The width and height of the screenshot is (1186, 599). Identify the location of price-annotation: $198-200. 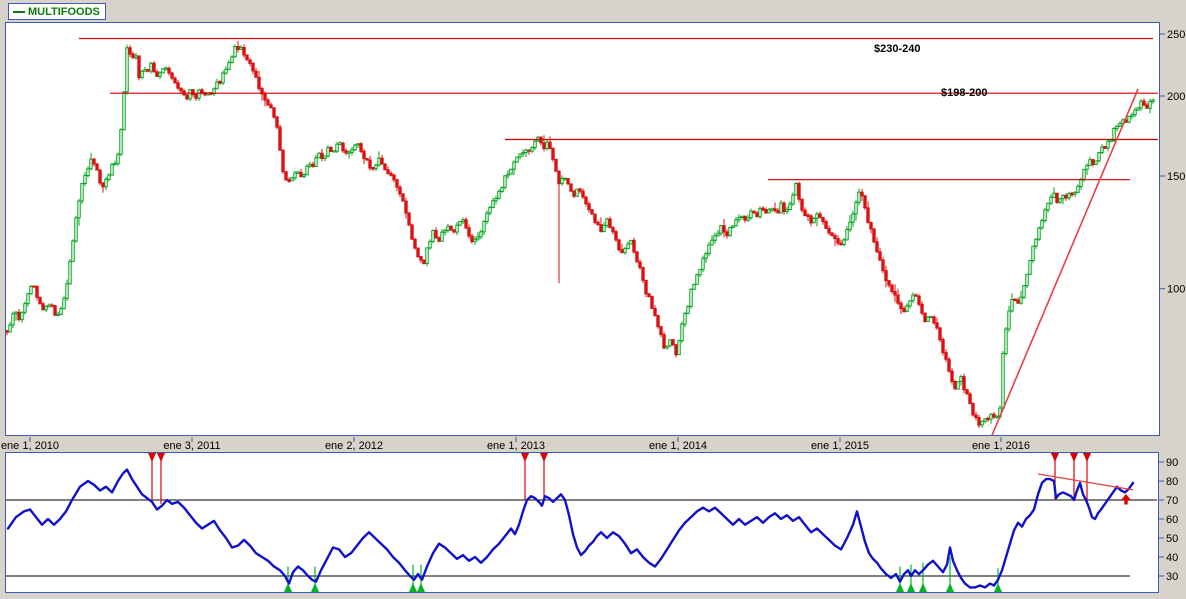
(964, 93).